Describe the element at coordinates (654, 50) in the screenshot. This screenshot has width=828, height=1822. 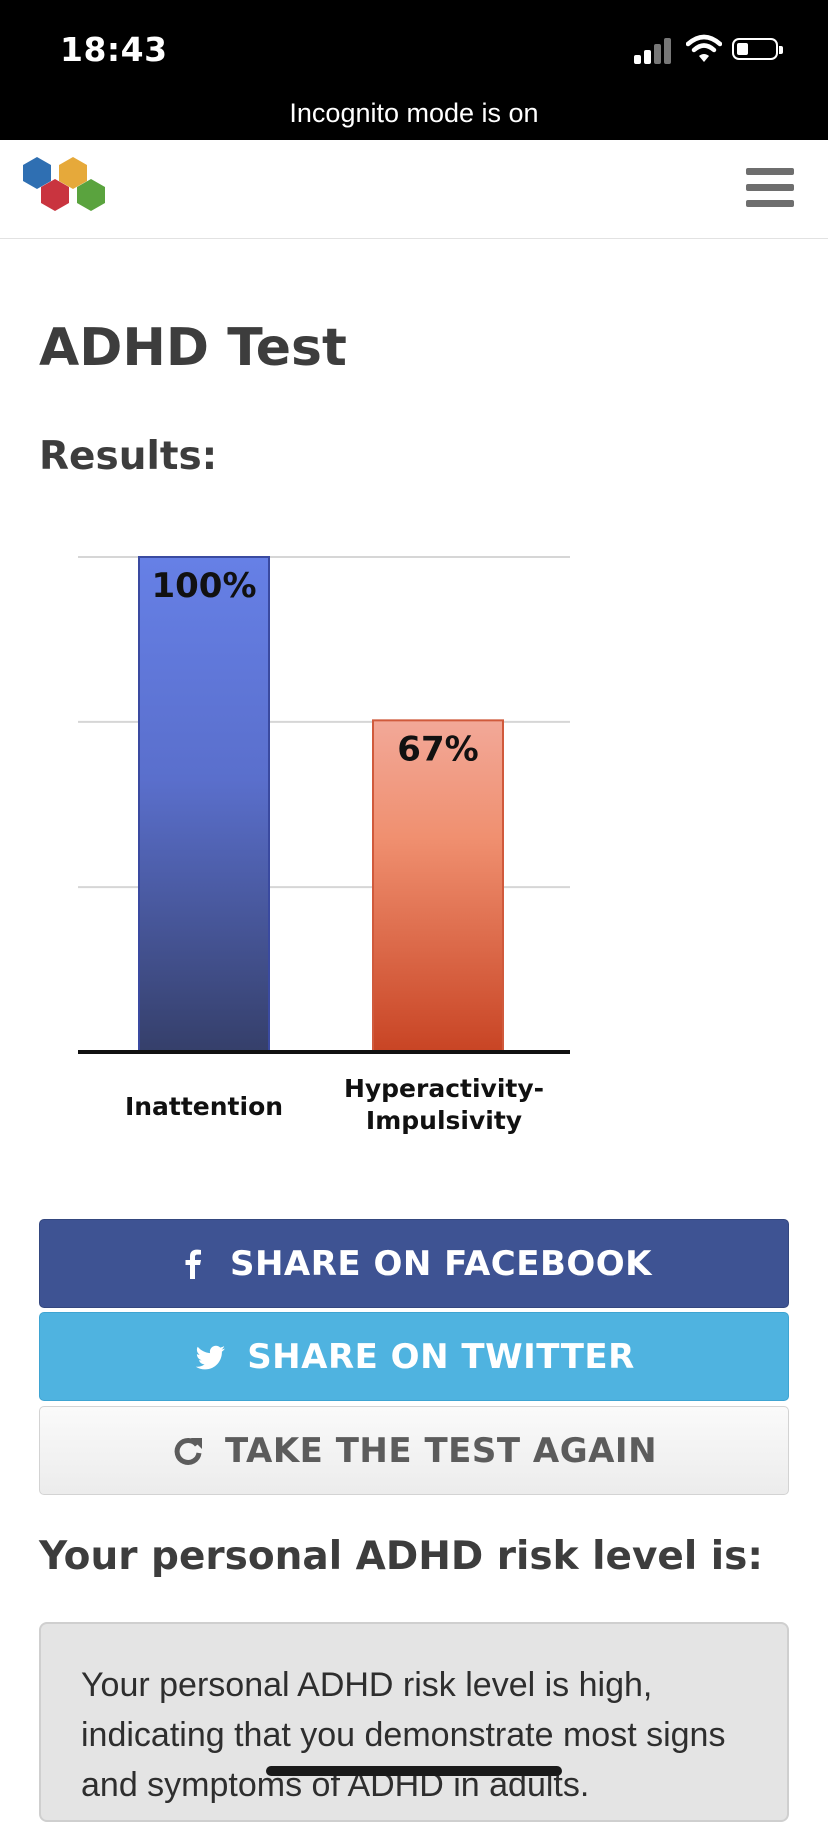
I see `cellular-signal-icon` at that location.